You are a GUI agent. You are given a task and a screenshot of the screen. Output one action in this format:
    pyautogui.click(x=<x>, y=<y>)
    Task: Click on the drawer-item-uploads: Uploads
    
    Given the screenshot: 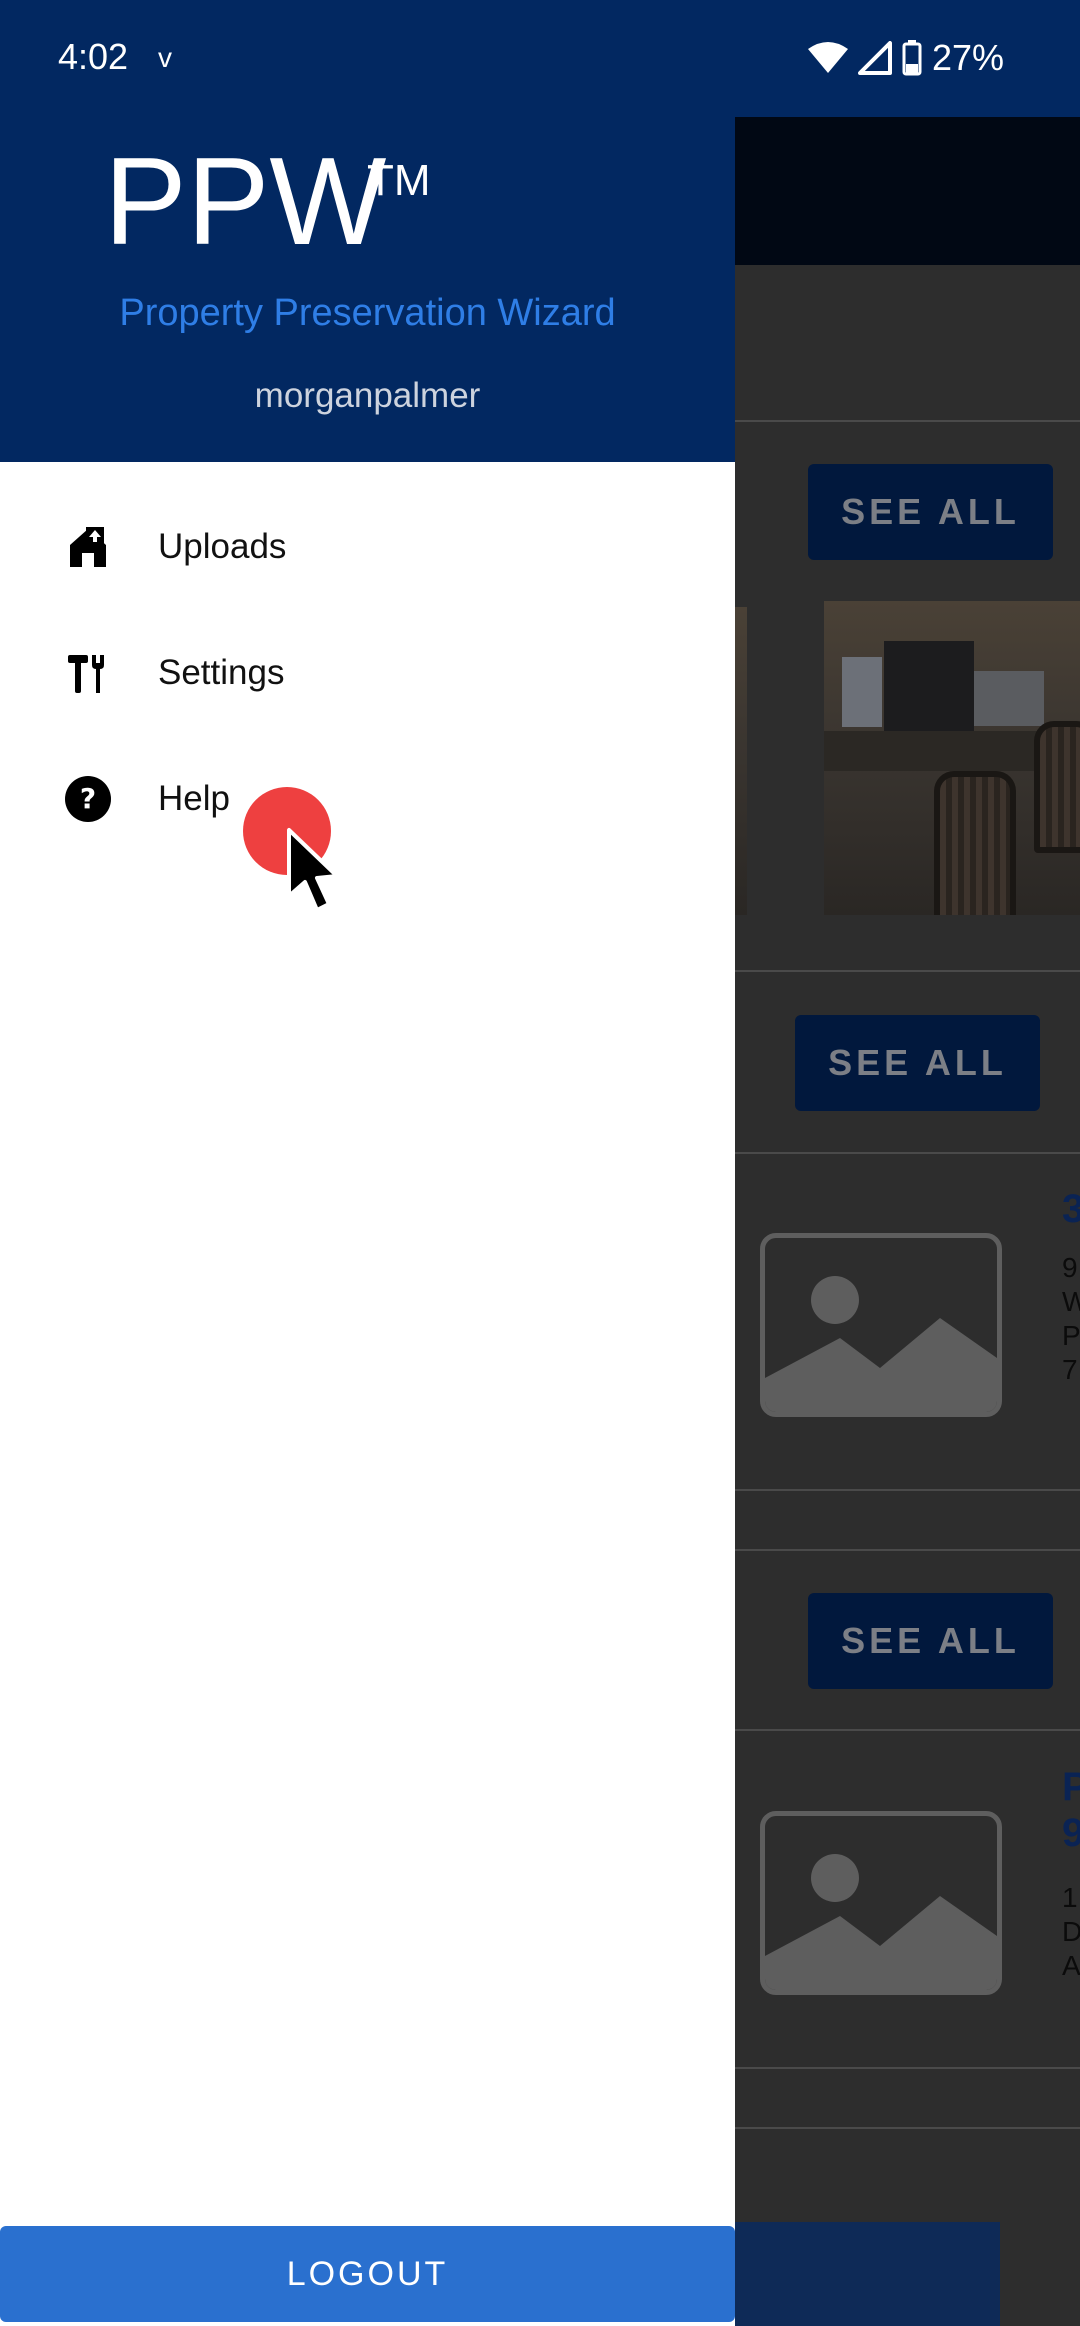 What is the action you would take?
    pyautogui.click(x=367, y=547)
    